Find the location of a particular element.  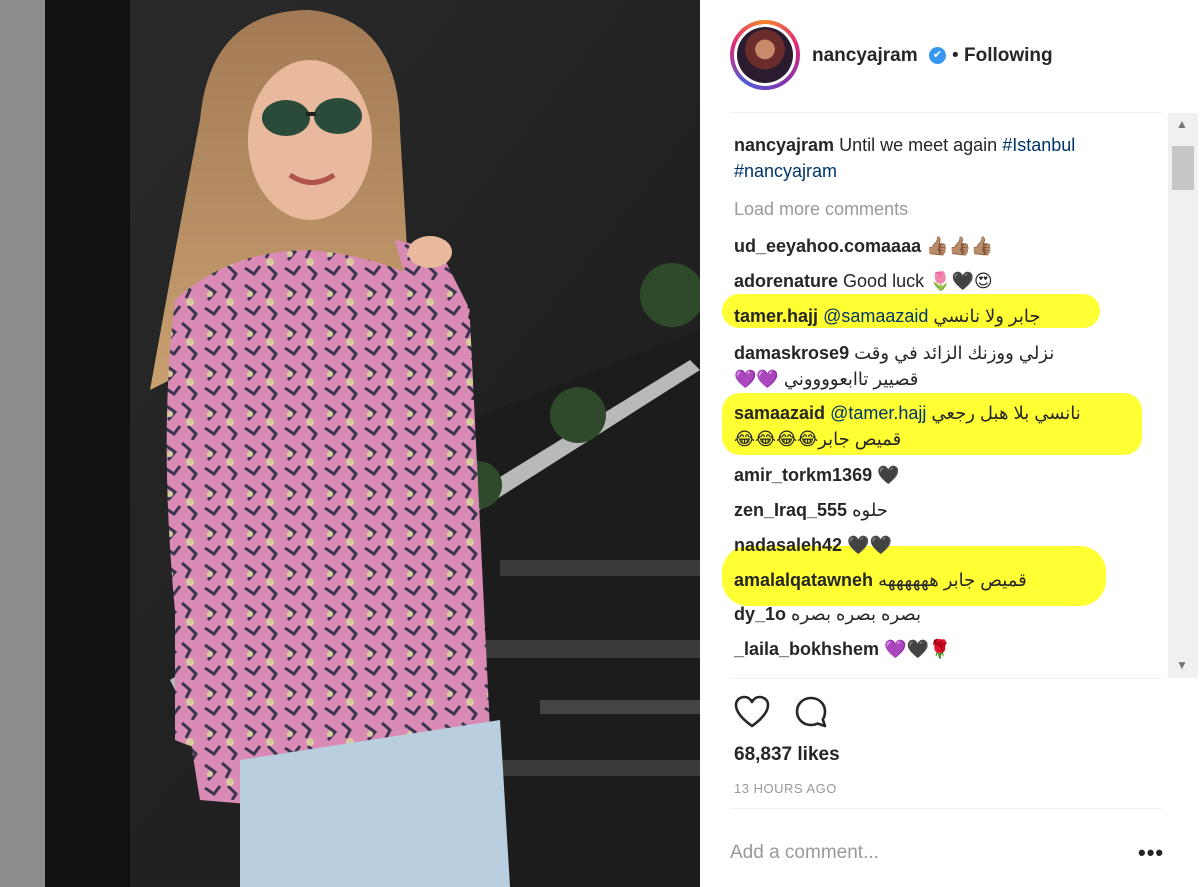

scroll-down-icon: ▼ is located at coordinates (1182, 665).